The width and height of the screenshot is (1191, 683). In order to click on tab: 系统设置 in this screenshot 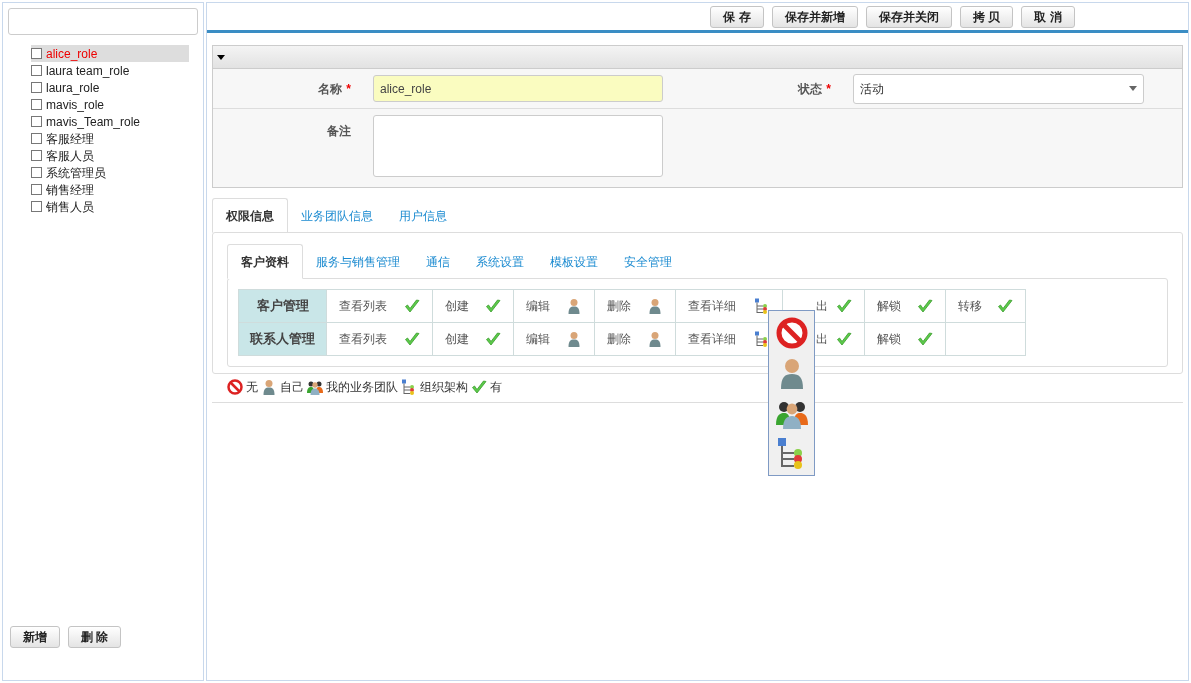, I will do `click(500, 261)`.